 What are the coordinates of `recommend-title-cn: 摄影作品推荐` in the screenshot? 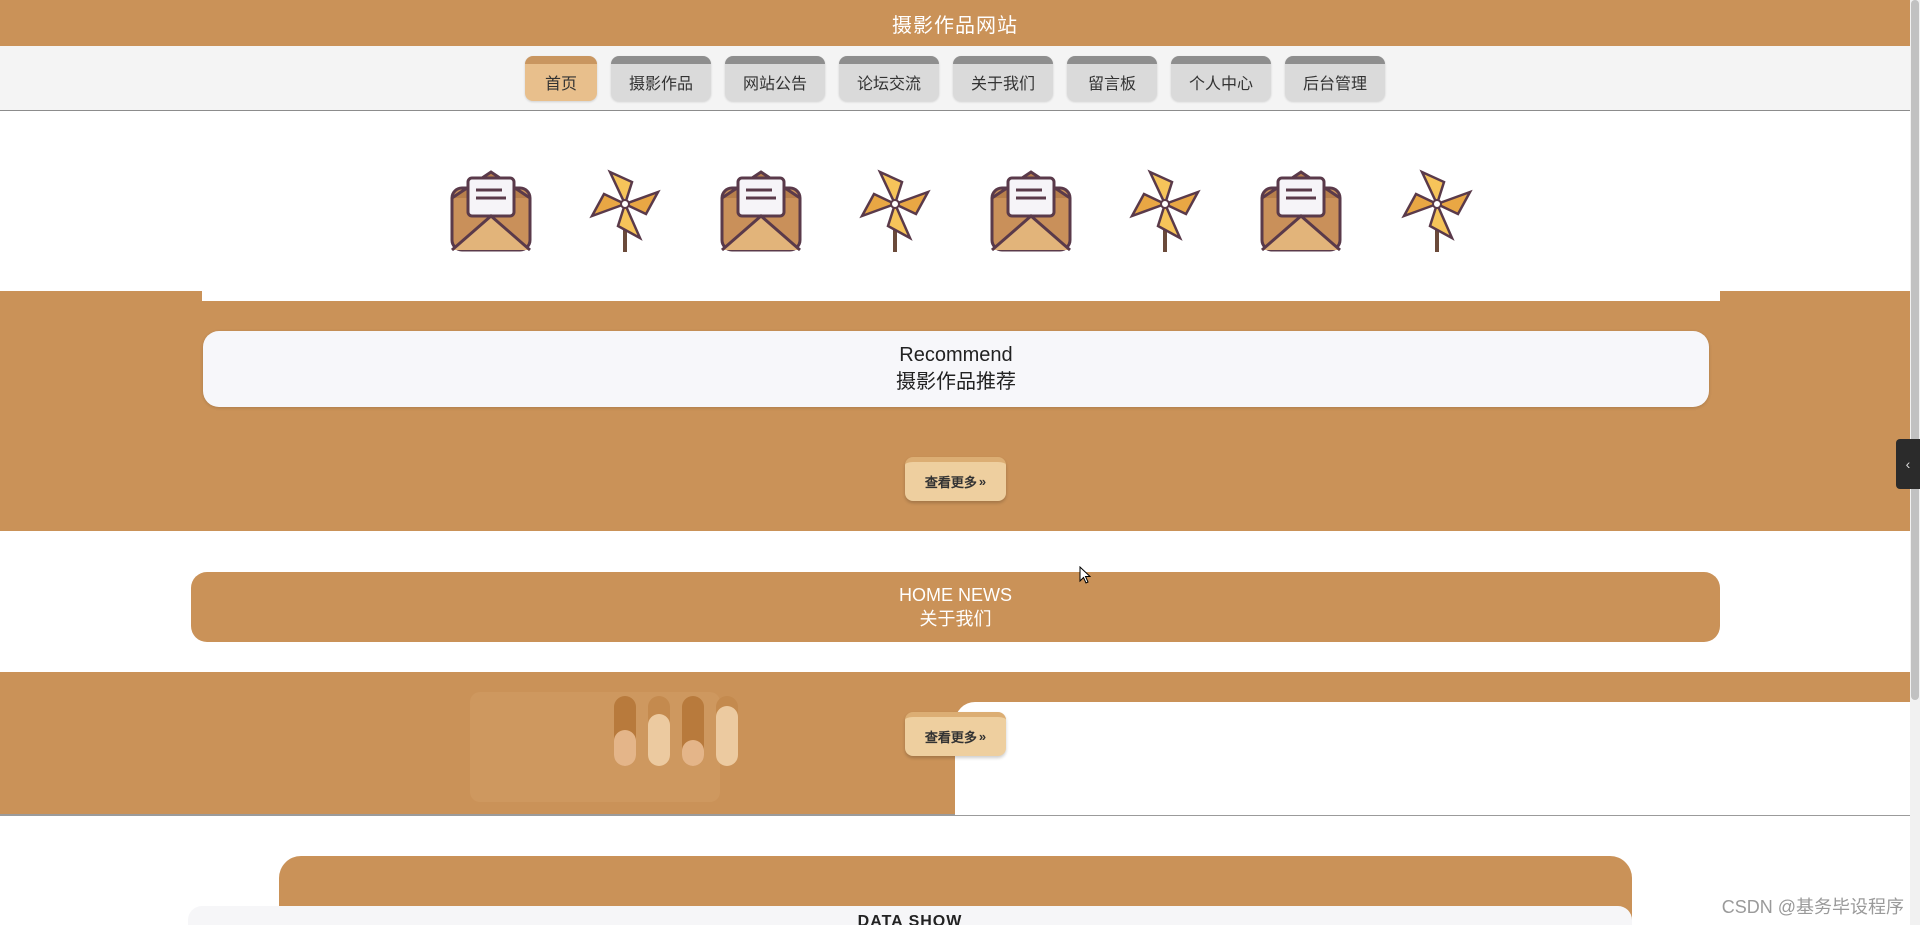 It's located at (956, 382).